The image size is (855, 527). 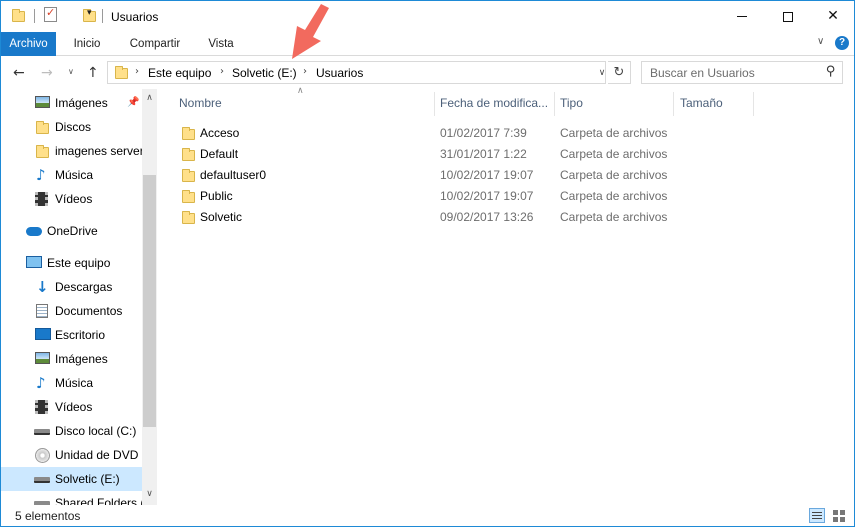 I want to click on sidebar-item-imagenes: Imágenes, so click(x=71, y=359).